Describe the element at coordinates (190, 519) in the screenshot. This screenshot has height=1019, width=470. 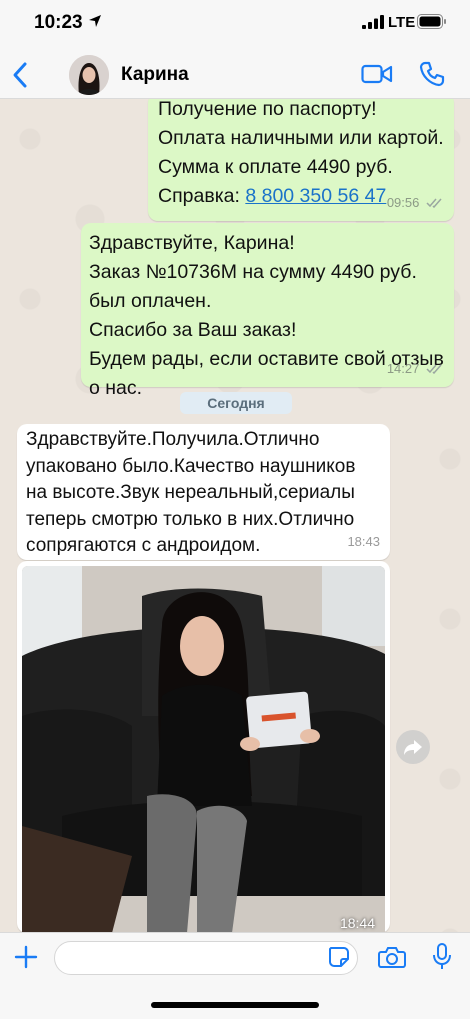
I see `message-line: теперь смотрю только в них.Отлично` at that location.